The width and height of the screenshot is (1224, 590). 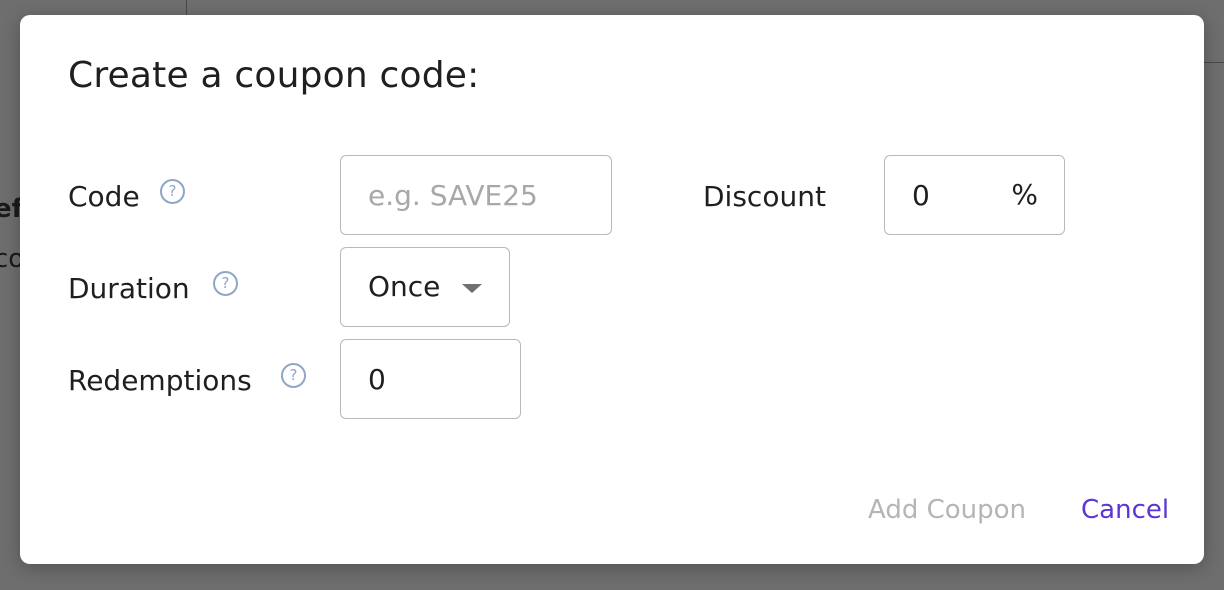 What do you see at coordinates (1024, 194) in the screenshot?
I see `percent-unit: %` at bounding box center [1024, 194].